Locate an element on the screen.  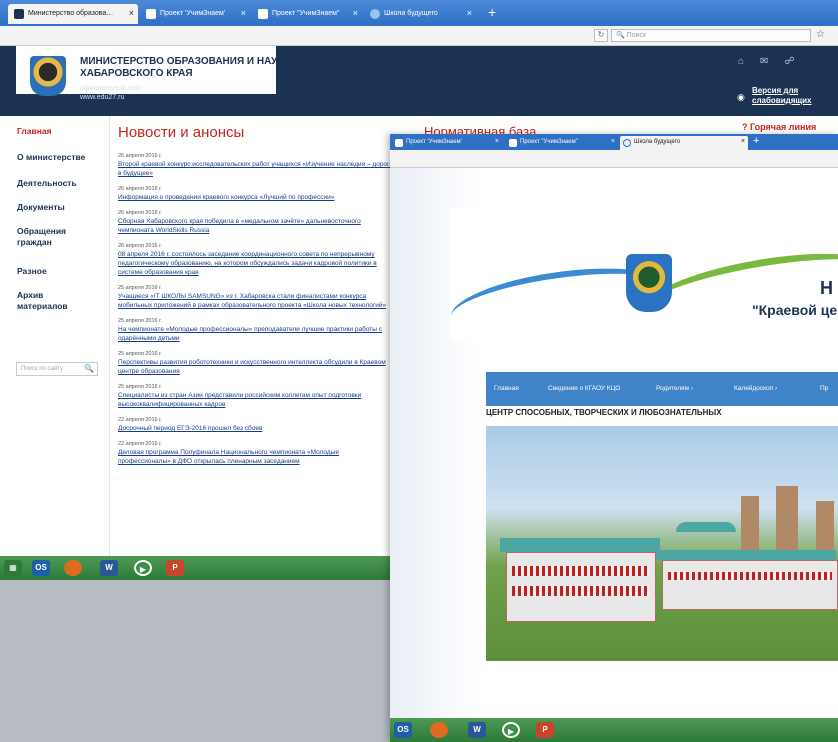
site-favicon-icon is located at coordinates (19, 14).